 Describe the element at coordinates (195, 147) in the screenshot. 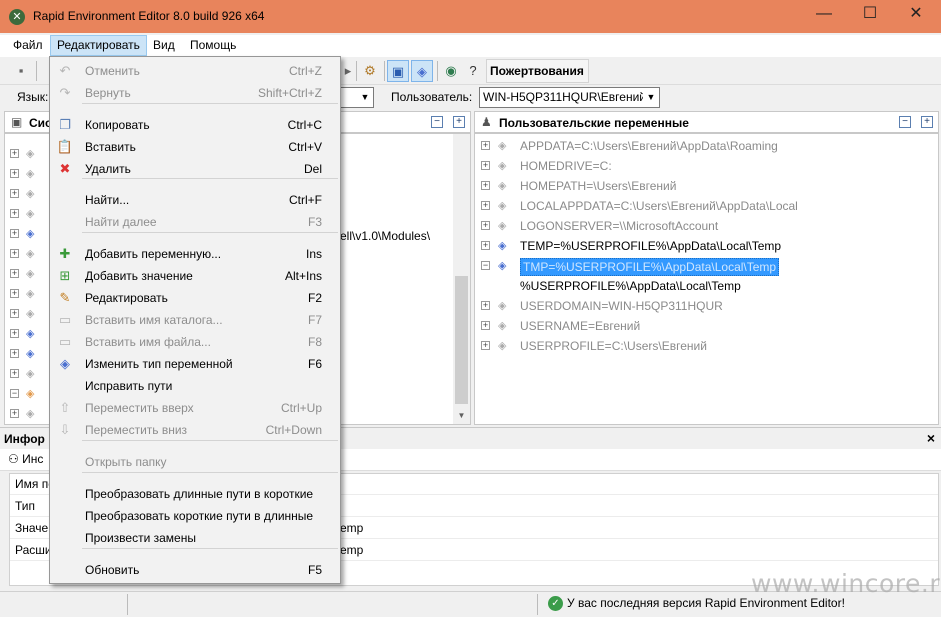

I see `menu-item-4: 📋 Вставить Ctrl+V` at that location.